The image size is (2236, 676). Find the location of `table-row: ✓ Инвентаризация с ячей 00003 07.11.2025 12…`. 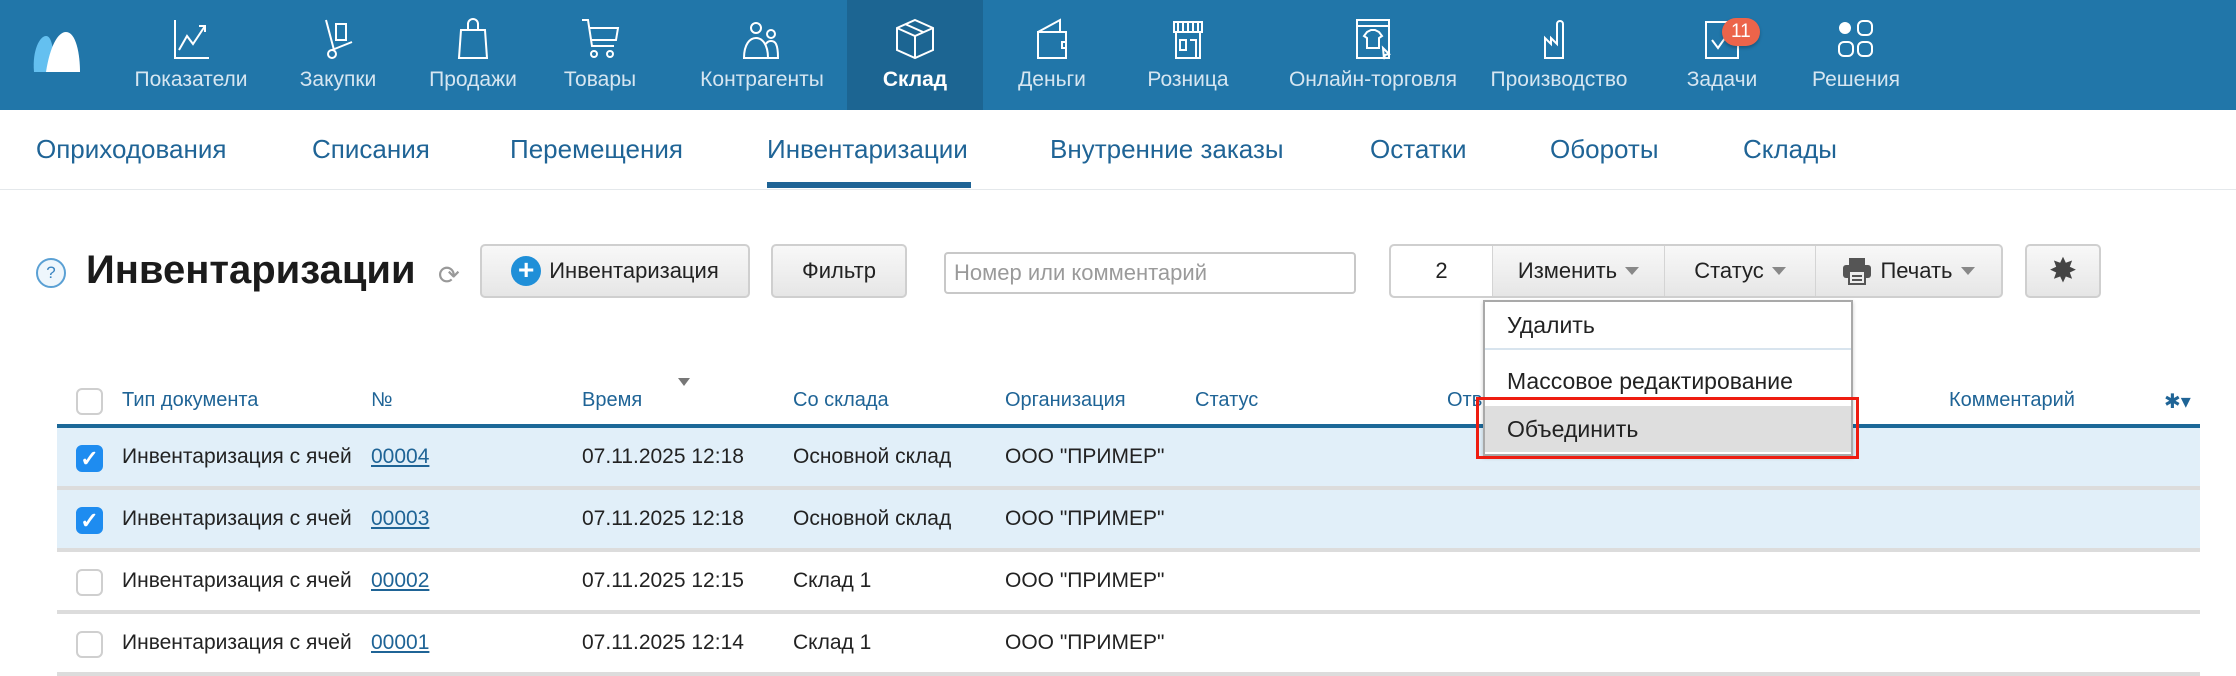

table-row: ✓ Инвентаризация с ячей 00003 07.11.2025 12… is located at coordinates (1128, 521).